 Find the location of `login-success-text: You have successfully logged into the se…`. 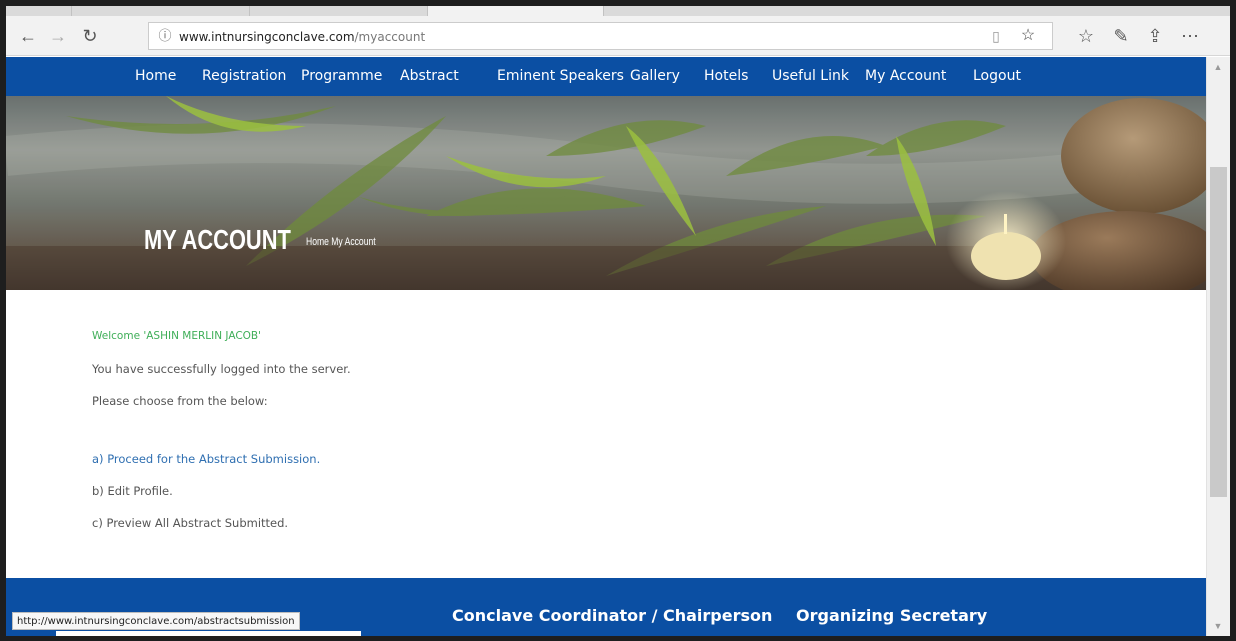

login-success-text: You have successfully logged into the se… is located at coordinates (221, 369).